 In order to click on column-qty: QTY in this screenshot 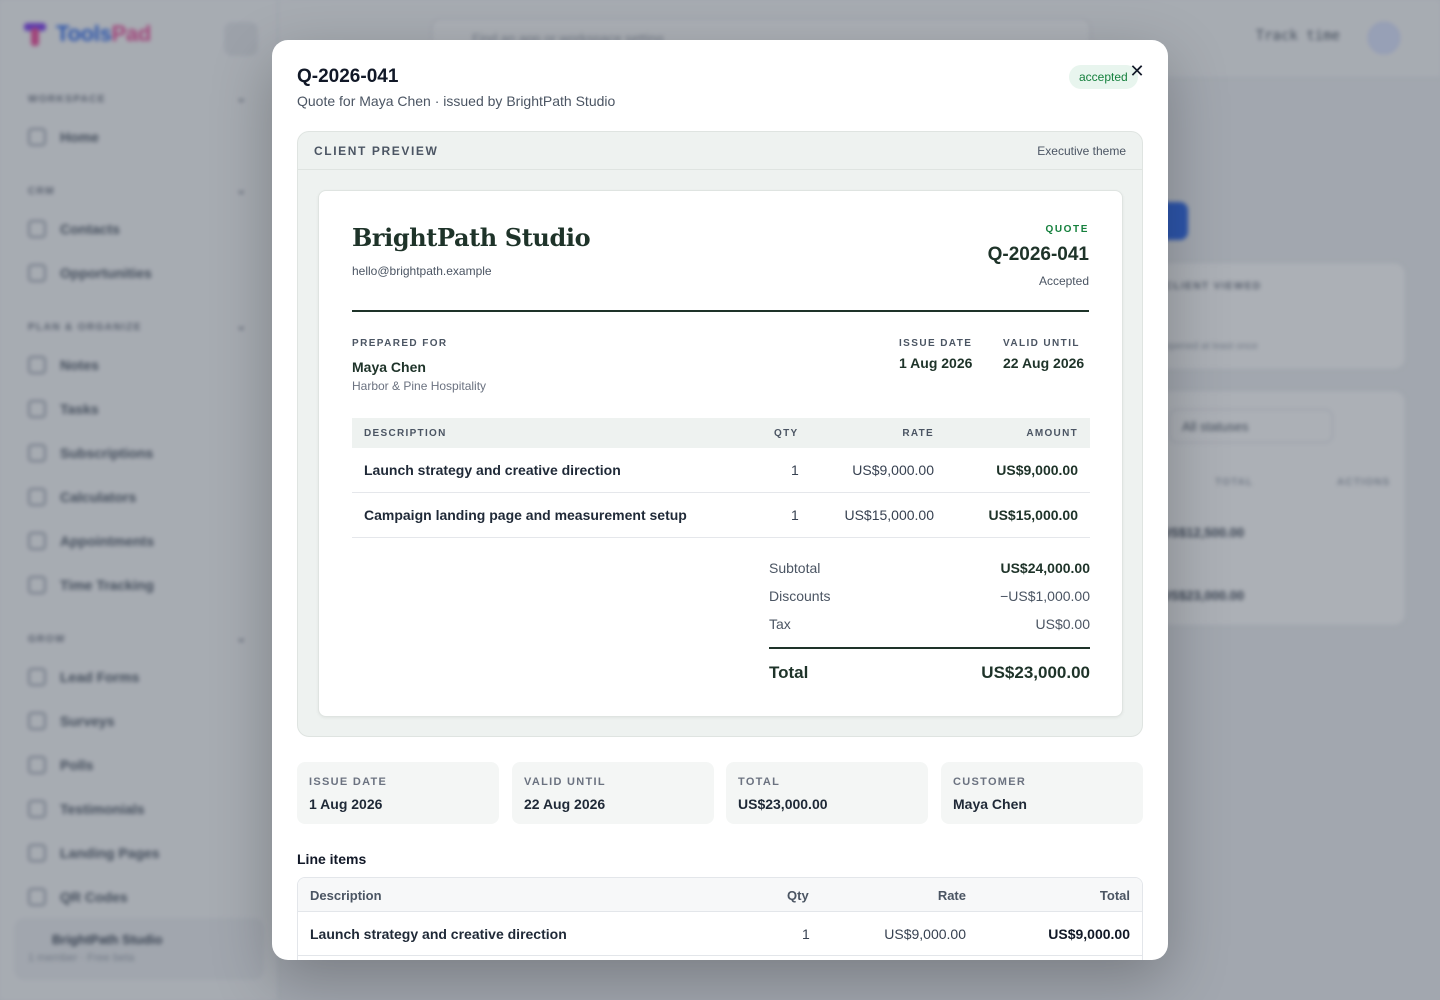, I will do `click(786, 433)`.